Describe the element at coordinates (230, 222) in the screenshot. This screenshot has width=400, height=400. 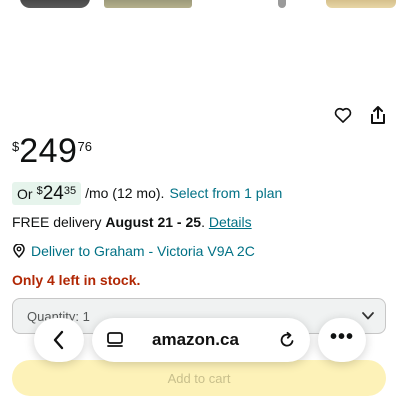
I see `delivery-details-link: Details` at that location.